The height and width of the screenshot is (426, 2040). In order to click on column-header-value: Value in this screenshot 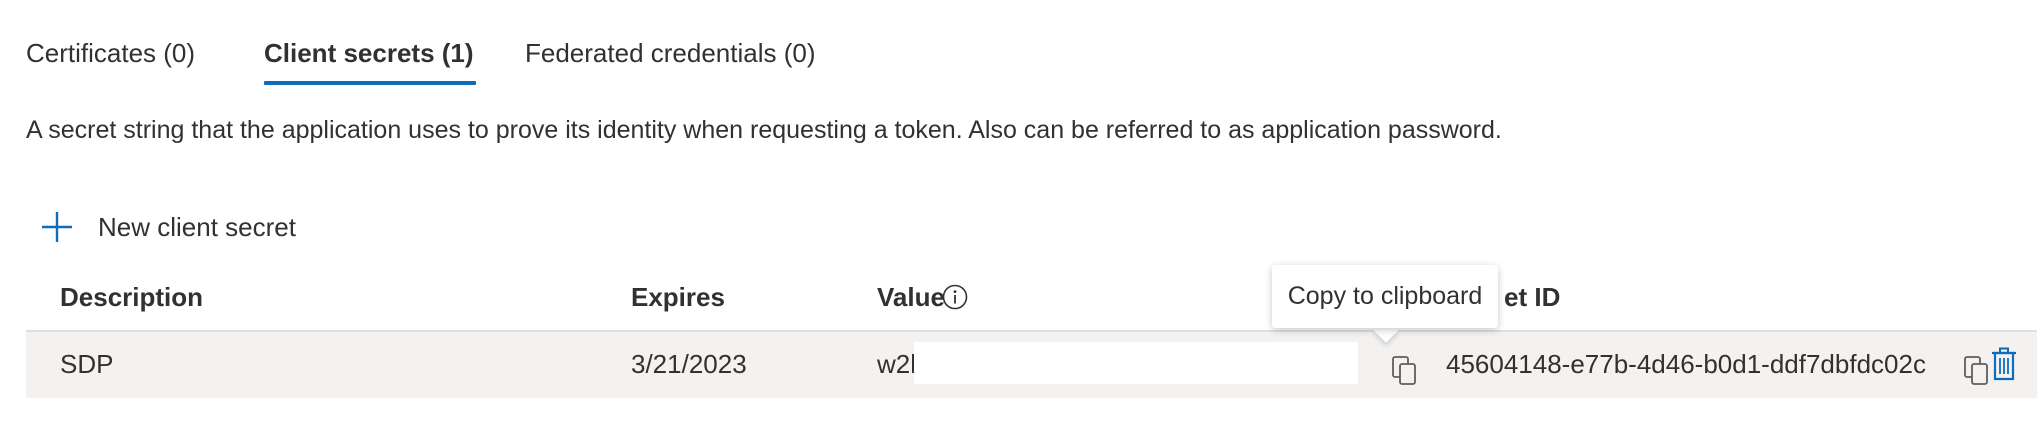, I will do `click(911, 297)`.